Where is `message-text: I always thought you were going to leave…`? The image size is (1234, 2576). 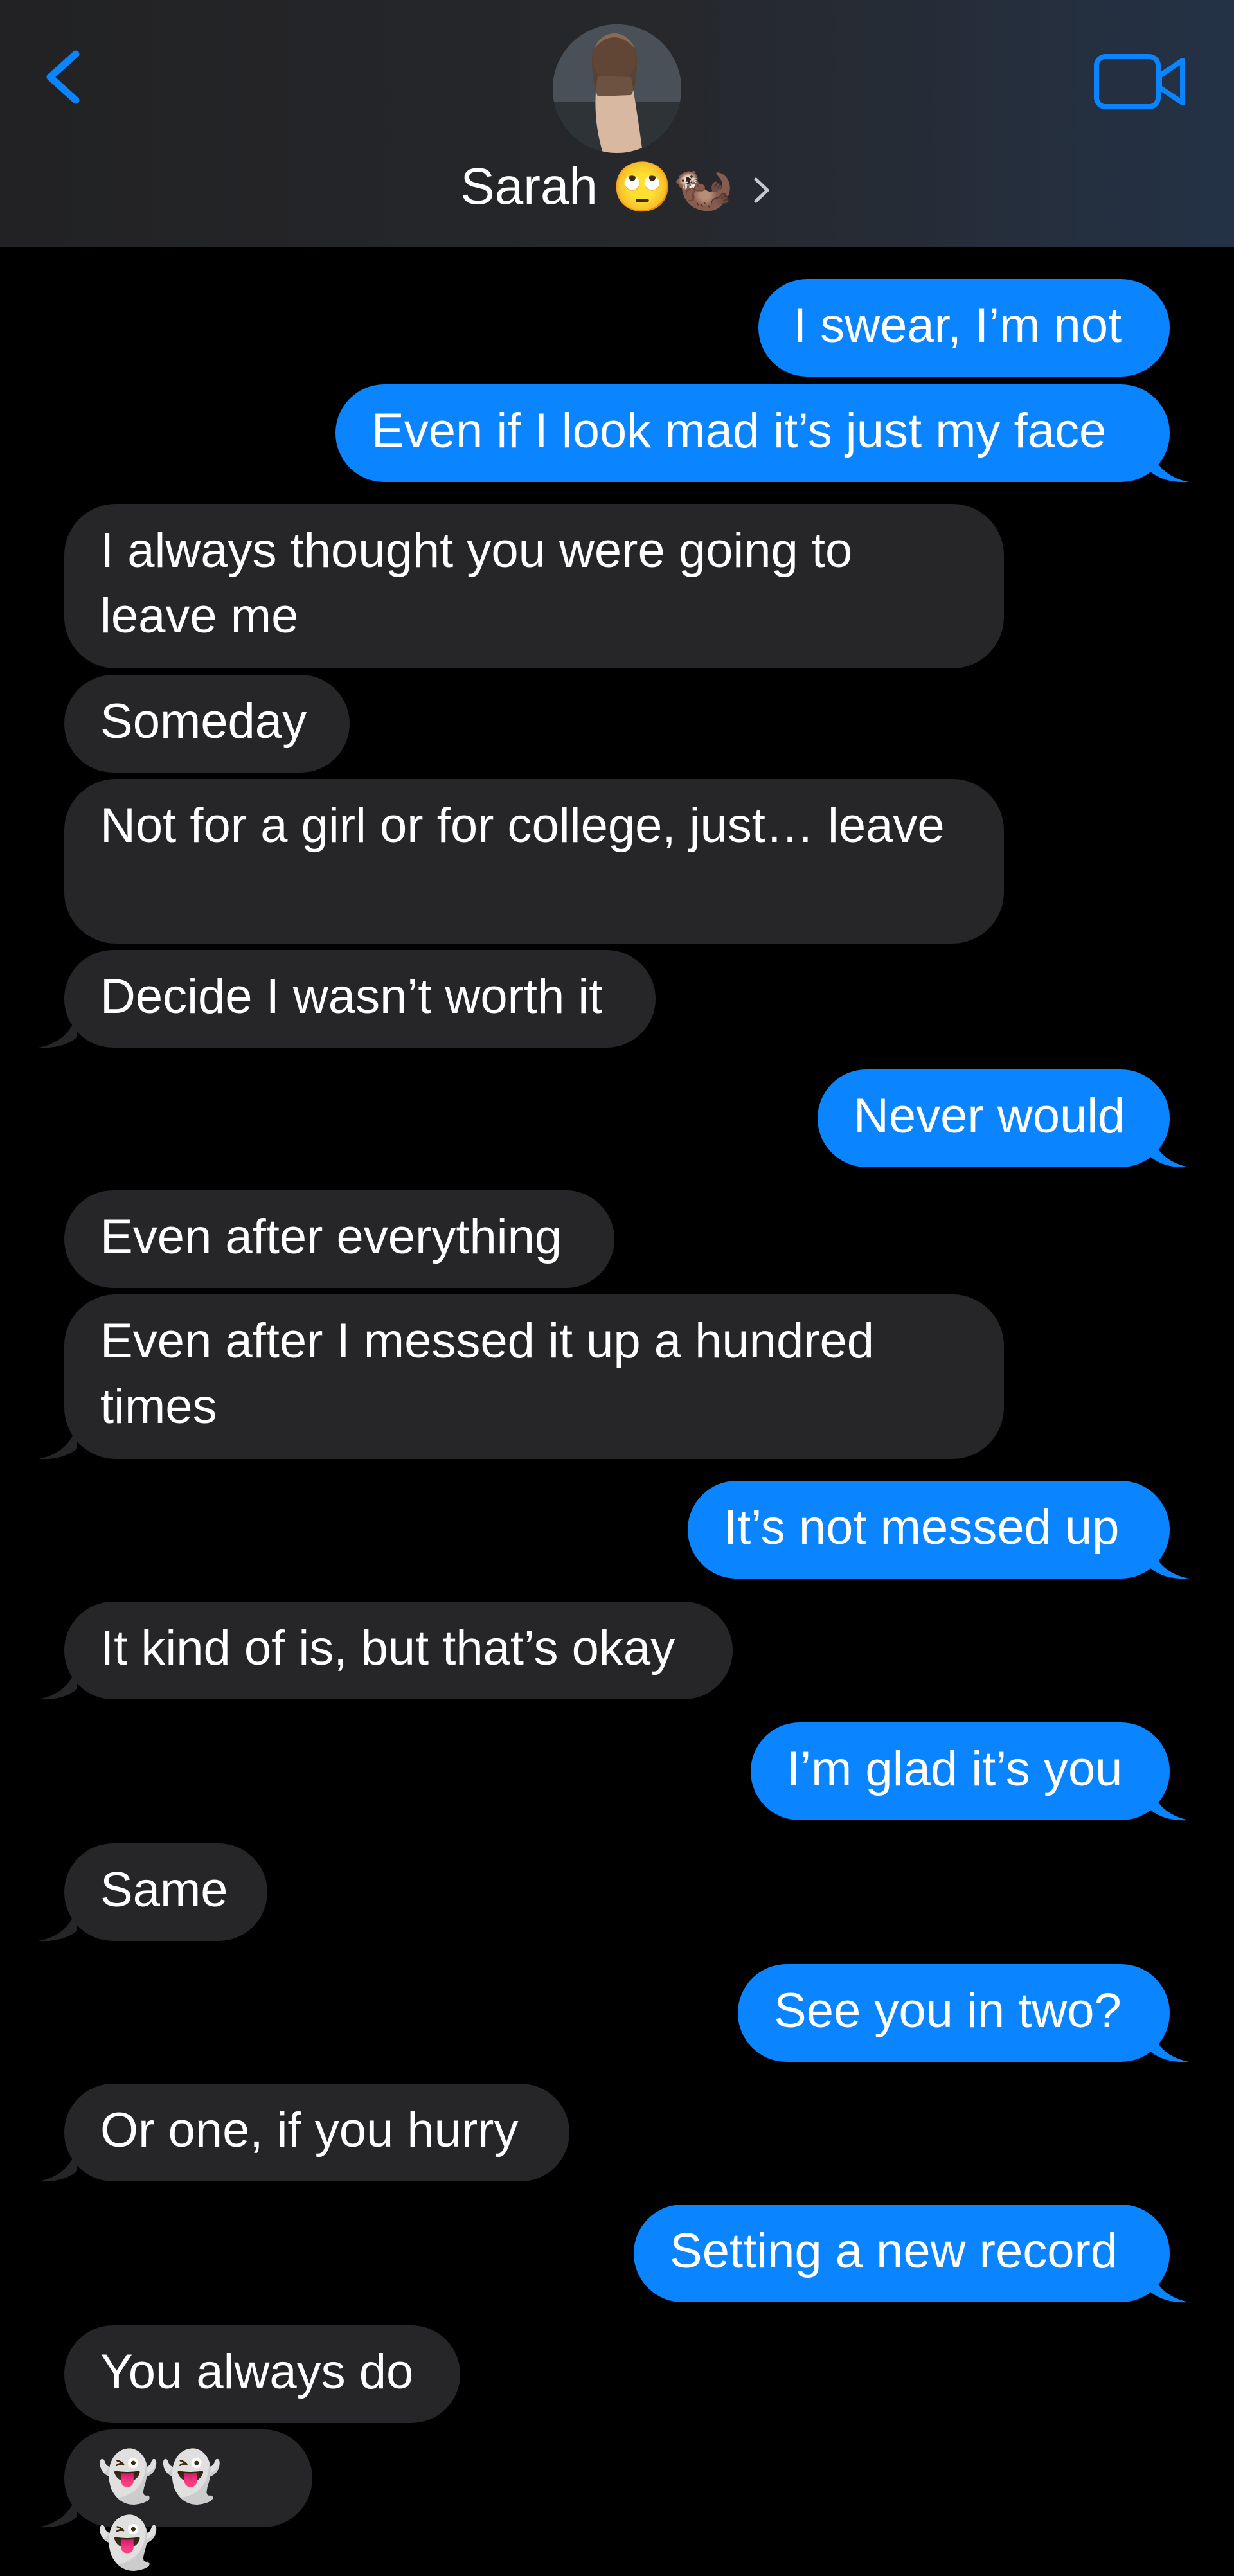 message-text: I always thought you were going to leave… is located at coordinates (476, 583).